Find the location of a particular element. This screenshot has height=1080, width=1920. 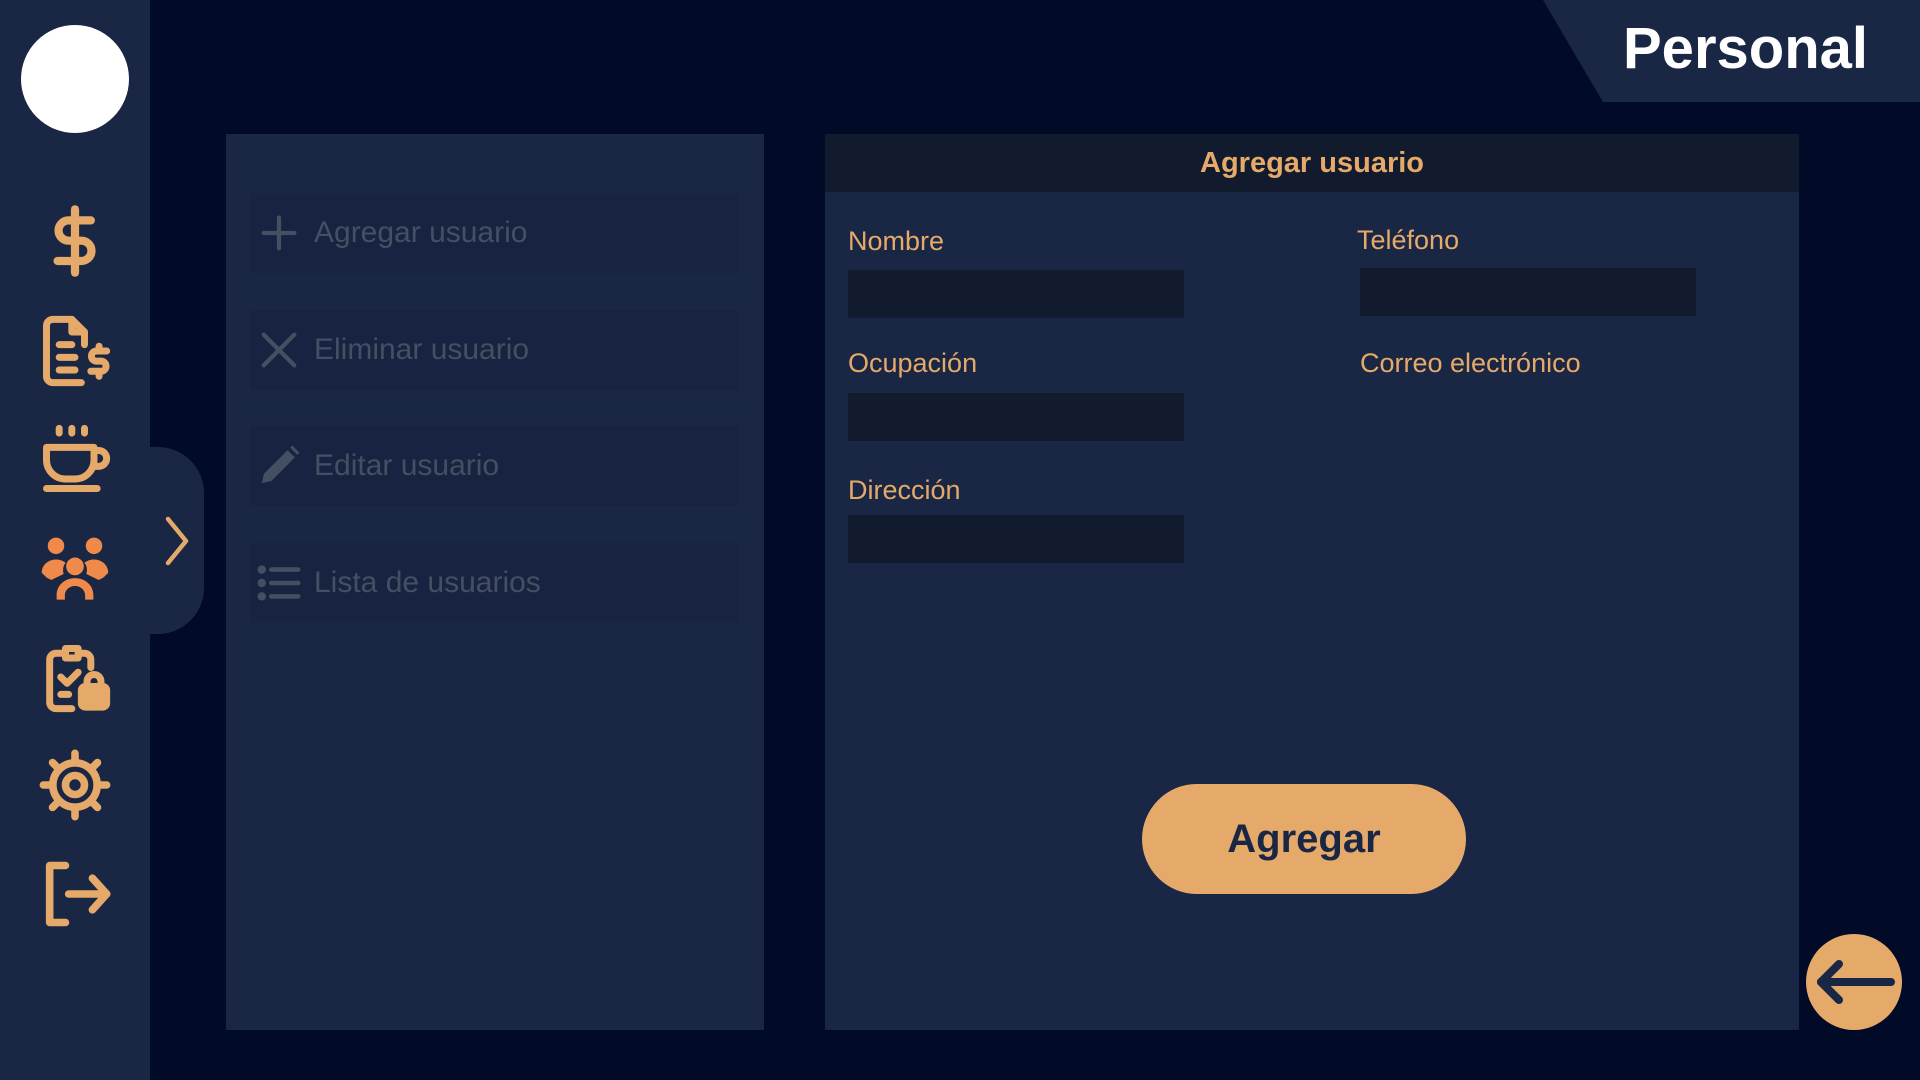

nav-invoices-button is located at coordinates (75, 351).